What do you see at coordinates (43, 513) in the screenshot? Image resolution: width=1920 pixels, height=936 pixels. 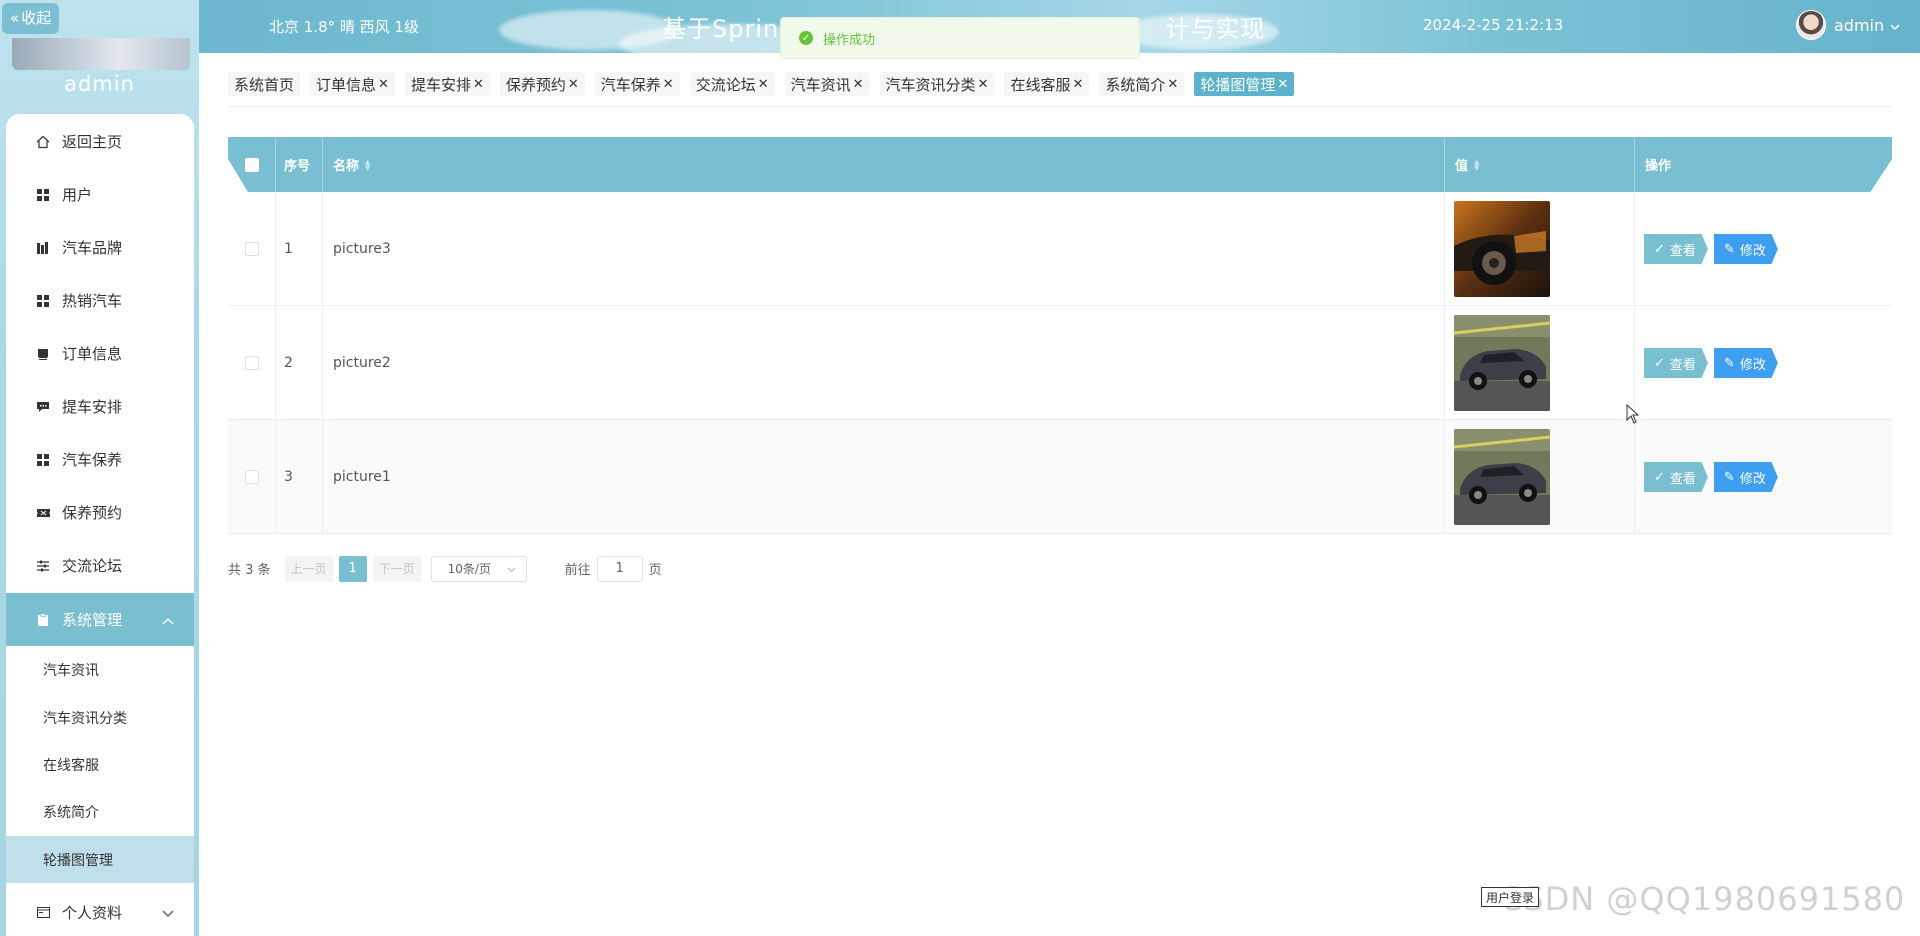 I see `ticket-icon` at bounding box center [43, 513].